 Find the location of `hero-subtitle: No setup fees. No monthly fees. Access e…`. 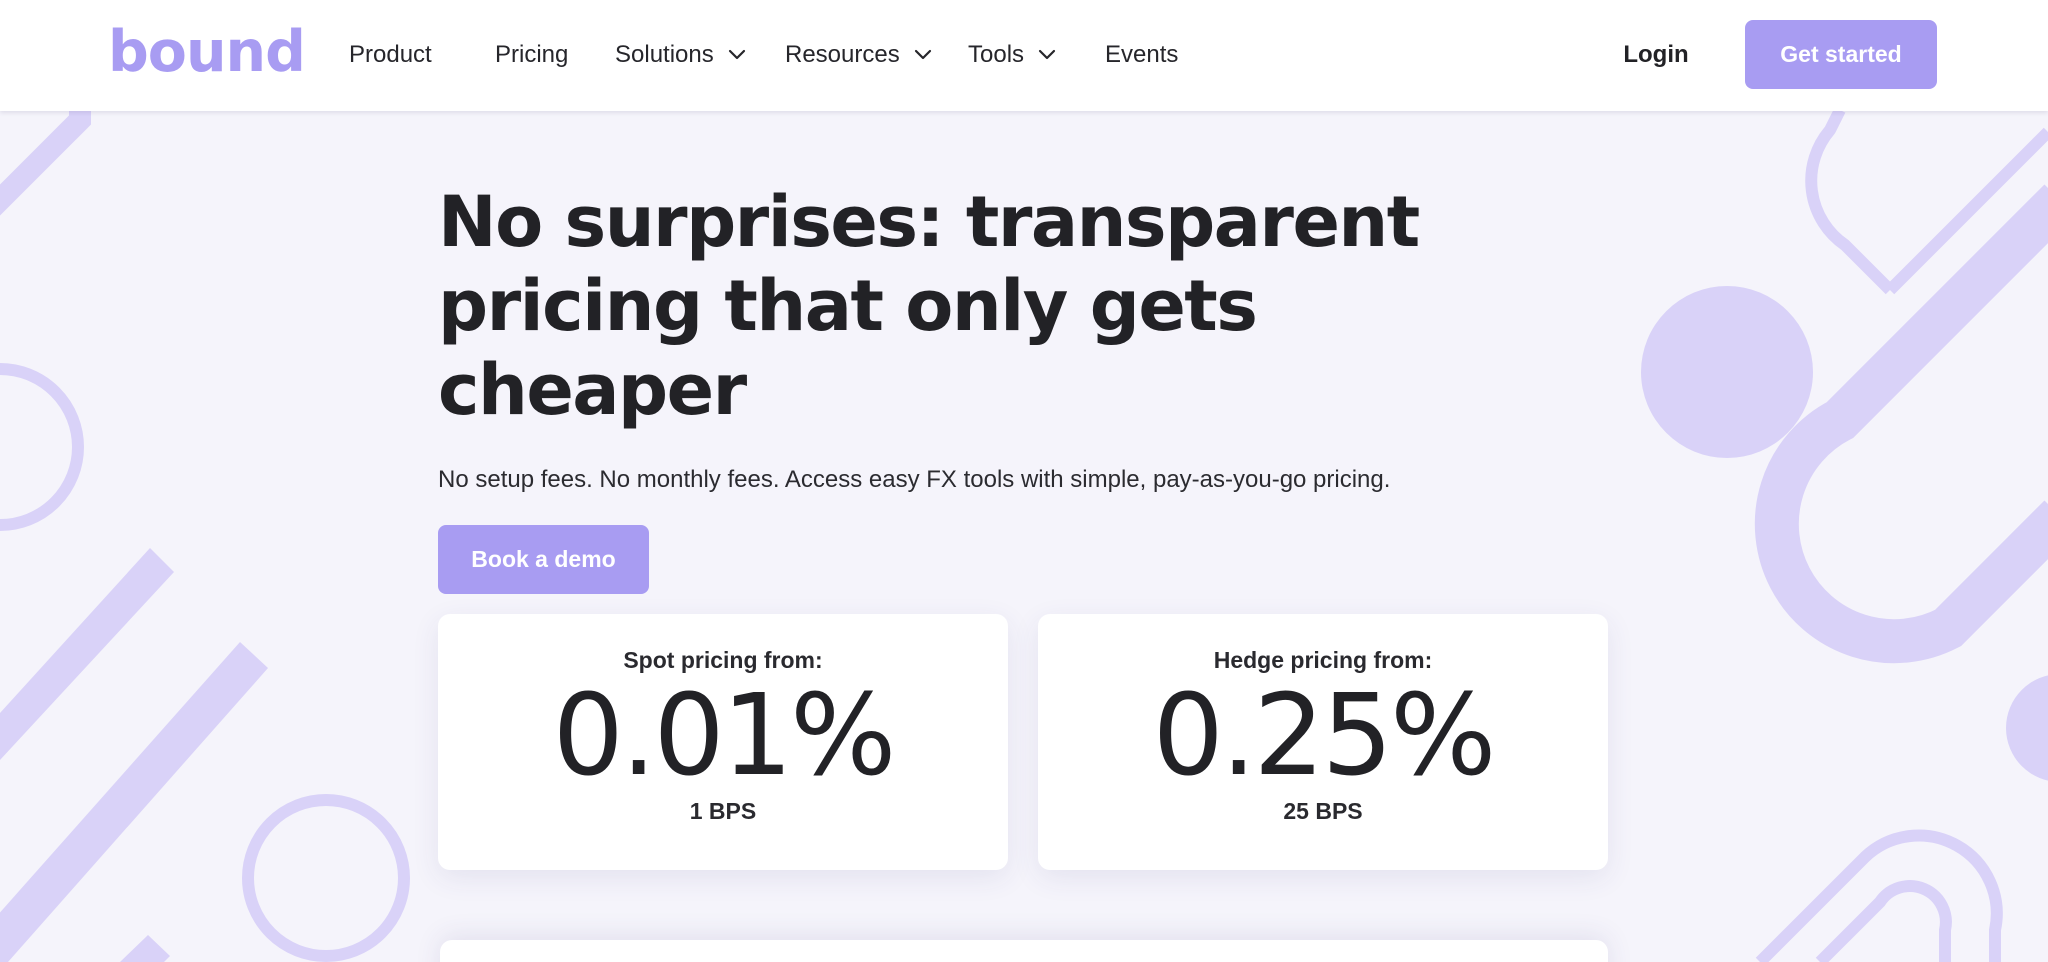

hero-subtitle: No setup fees. No monthly fees. Access e… is located at coordinates (914, 479).